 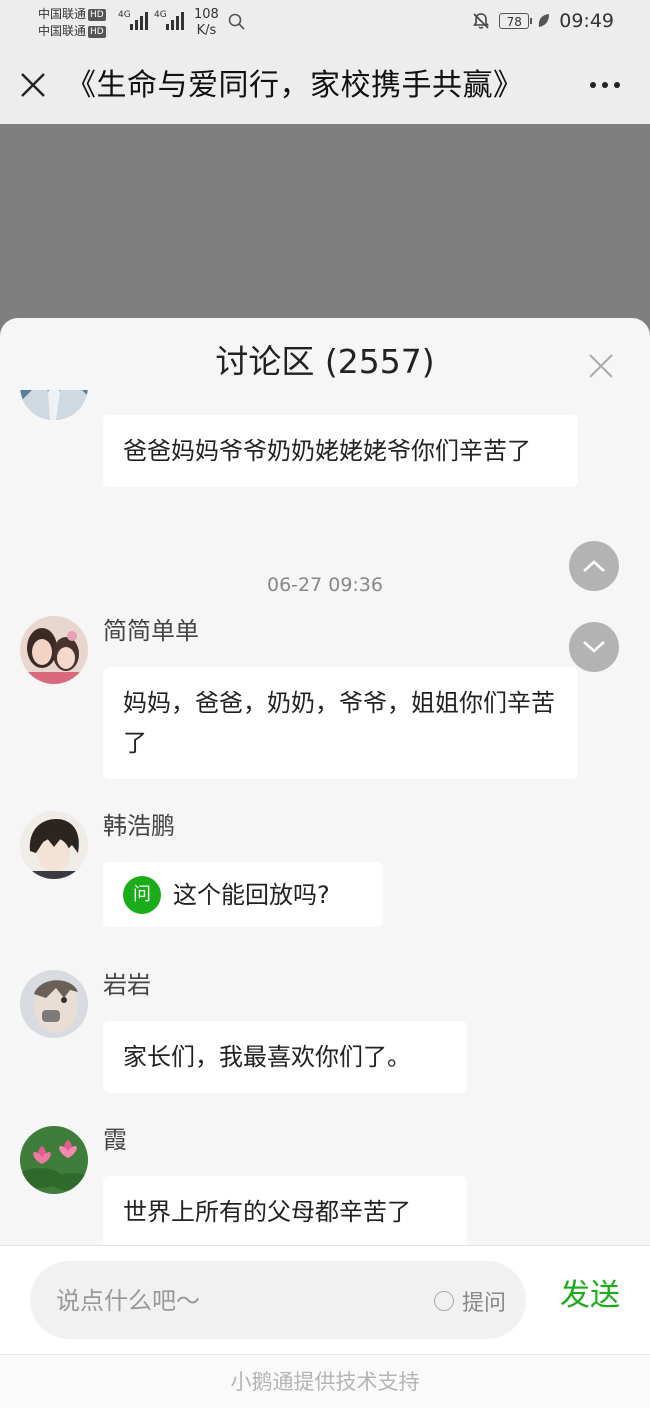 I want to click on battery-icon: 78, so click(x=516, y=21).